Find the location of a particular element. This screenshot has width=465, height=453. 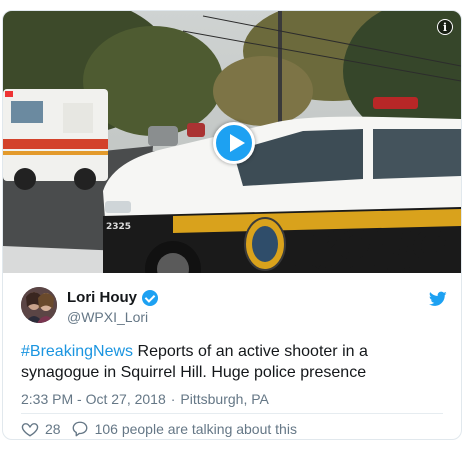

author-handle: @WPXI_Lori is located at coordinates (107, 317).